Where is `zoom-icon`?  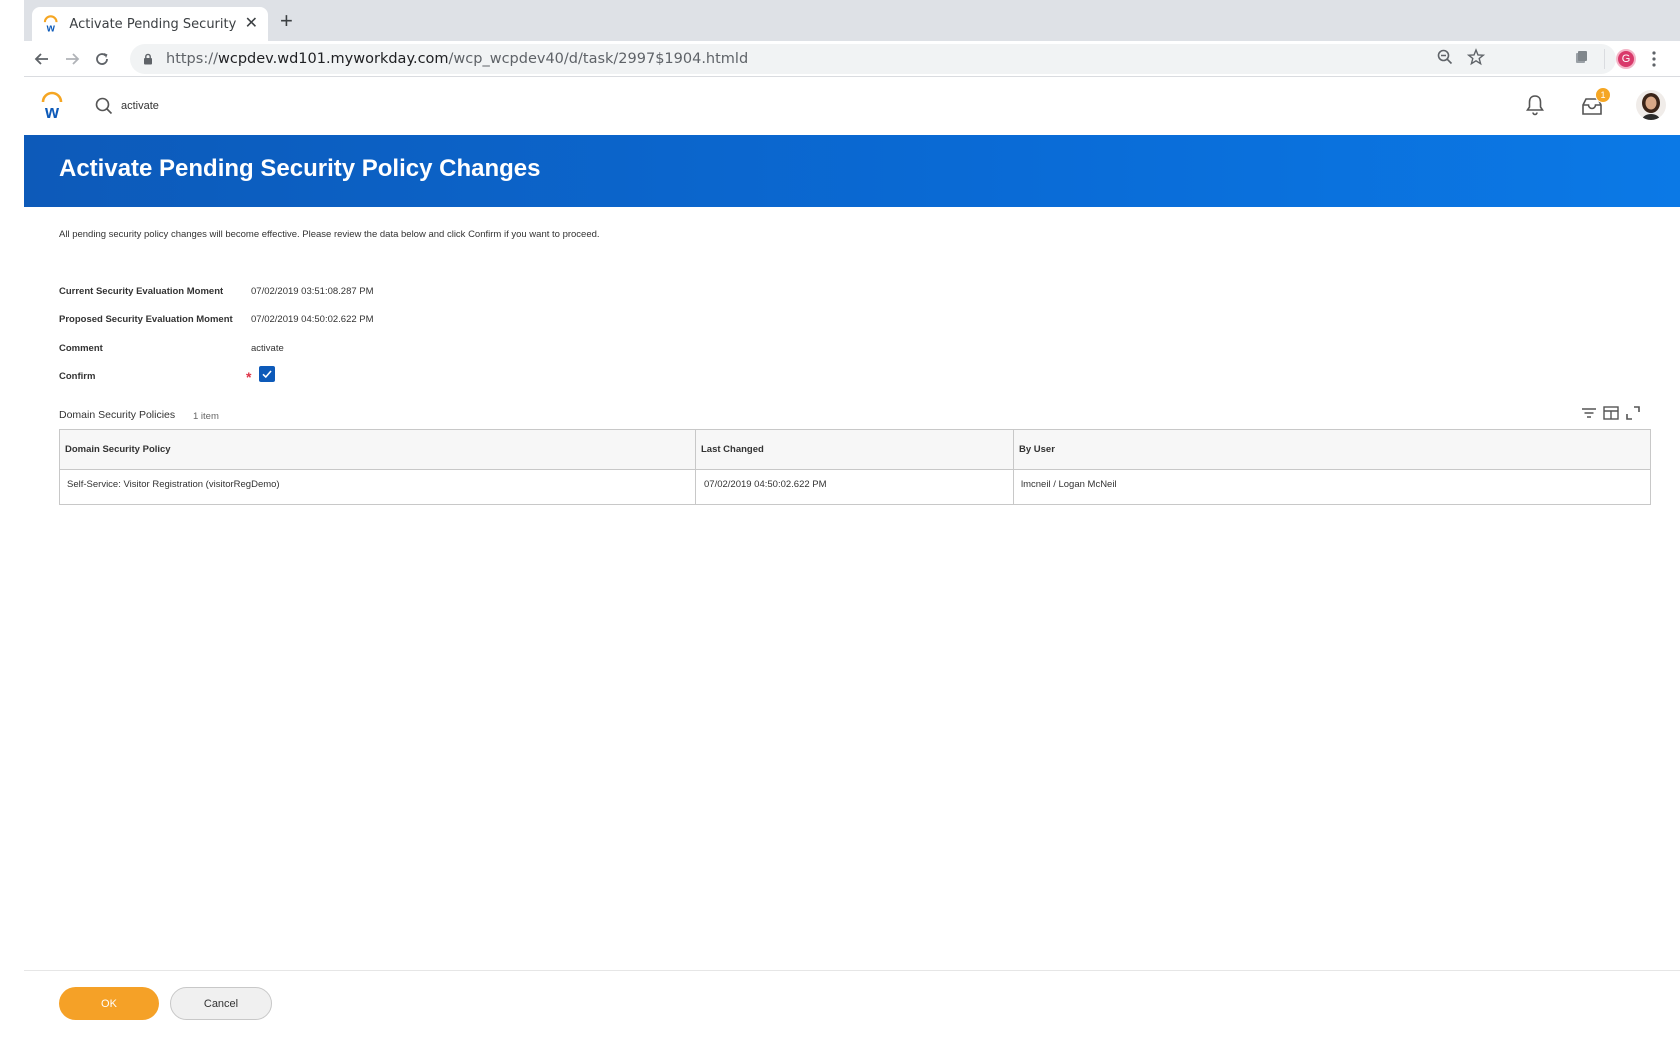 zoom-icon is located at coordinates (1445, 57).